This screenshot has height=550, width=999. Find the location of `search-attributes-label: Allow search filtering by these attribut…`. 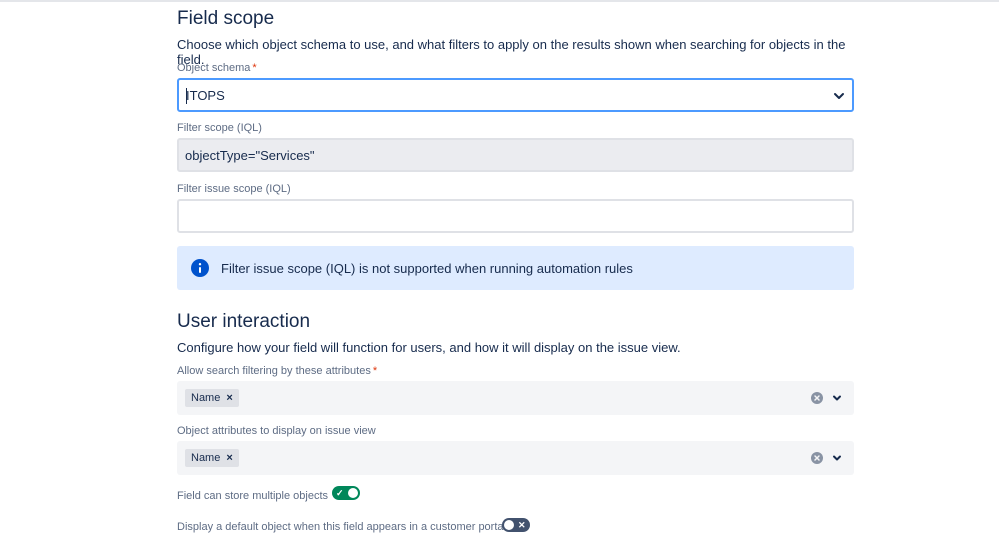

search-attributes-label: Allow search filtering by these attribut… is located at coordinates (277, 371).